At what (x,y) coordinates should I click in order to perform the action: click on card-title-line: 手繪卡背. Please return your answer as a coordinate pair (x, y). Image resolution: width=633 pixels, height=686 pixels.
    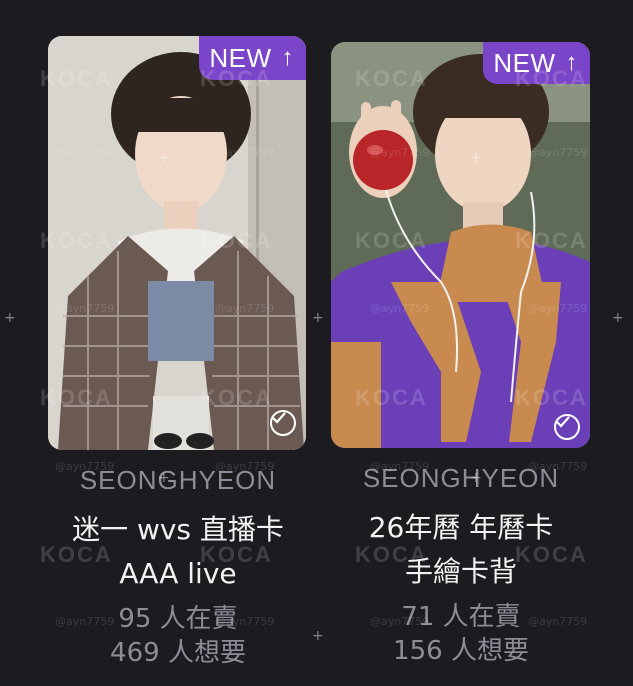
    Looking at the image, I should click on (460, 571).